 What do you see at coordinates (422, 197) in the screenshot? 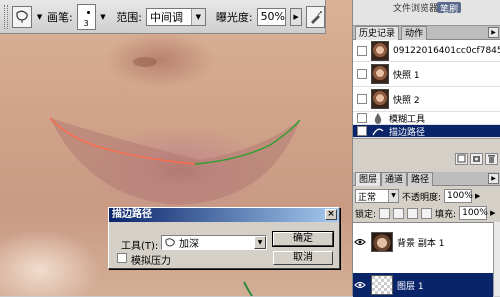
I see `opacity-label: 不透明度:` at bounding box center [422, 197].